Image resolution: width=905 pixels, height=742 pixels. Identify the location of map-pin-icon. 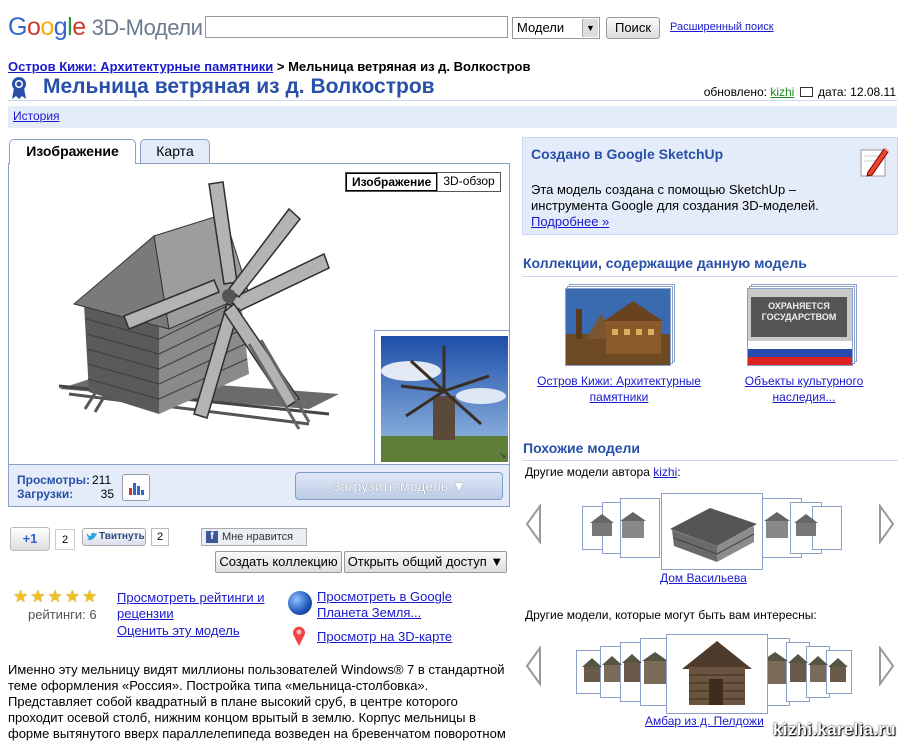
(299, 636).